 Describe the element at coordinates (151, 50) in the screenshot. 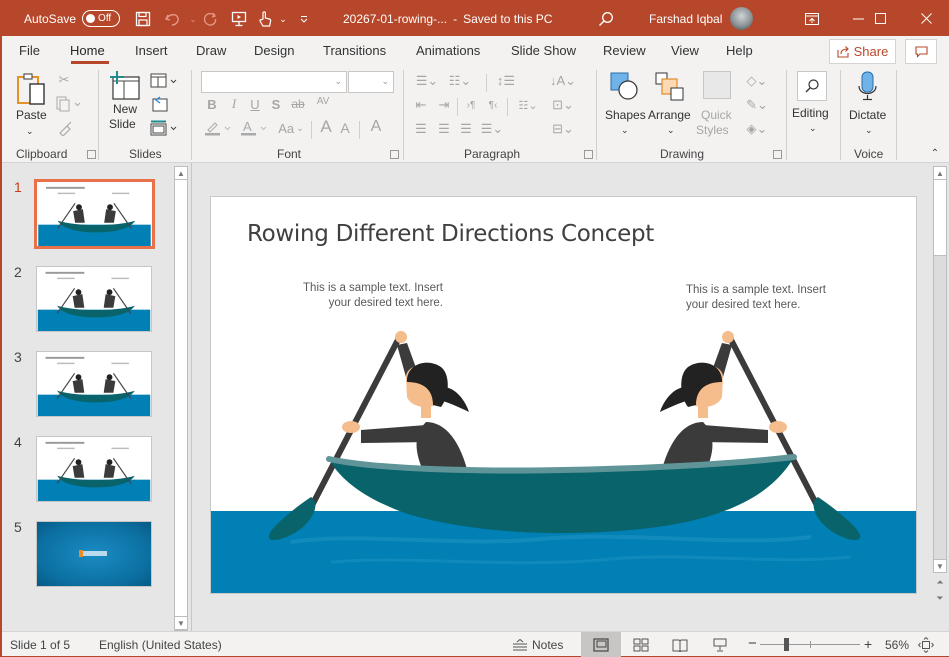

I see `tab-insert: Insert` at that location.